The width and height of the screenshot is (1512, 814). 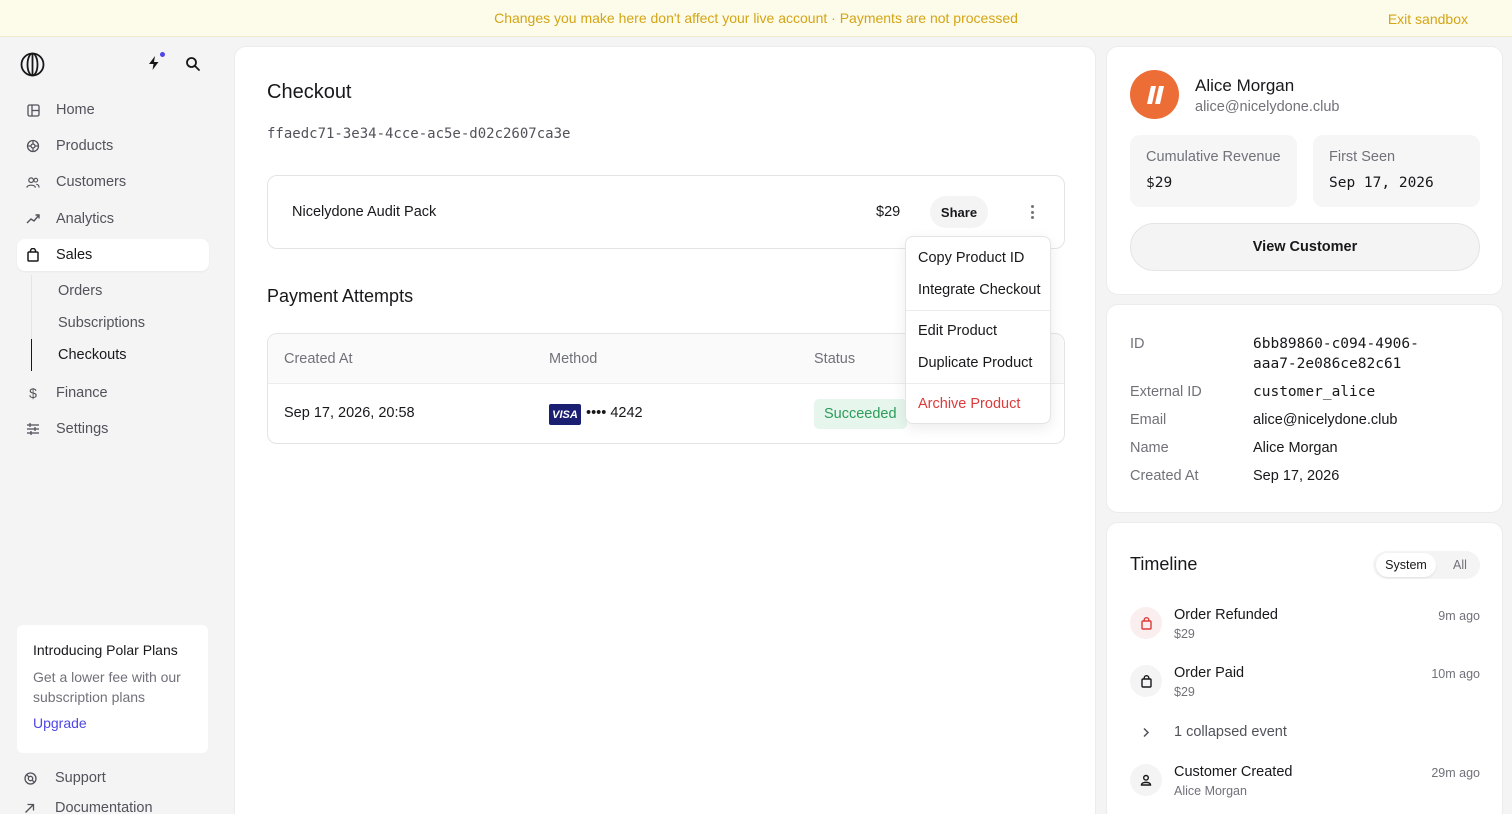 I want to click on detail-value-email: alice@nicelydone.club, so click(x=1325, y=420).